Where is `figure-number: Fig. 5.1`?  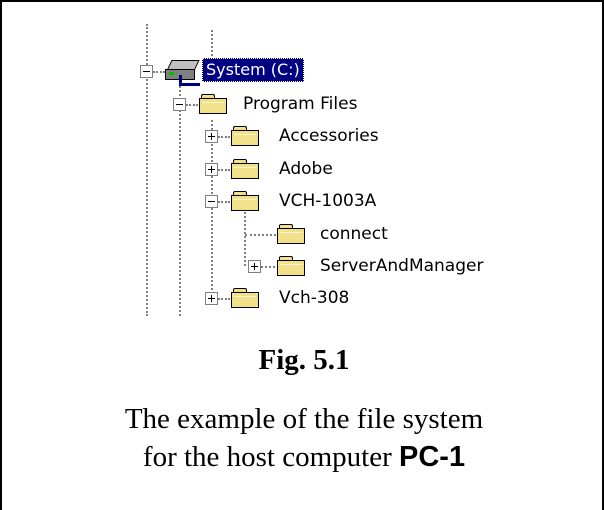
figure-number: Fig. 5.1 is located at coordinates (304, 360).